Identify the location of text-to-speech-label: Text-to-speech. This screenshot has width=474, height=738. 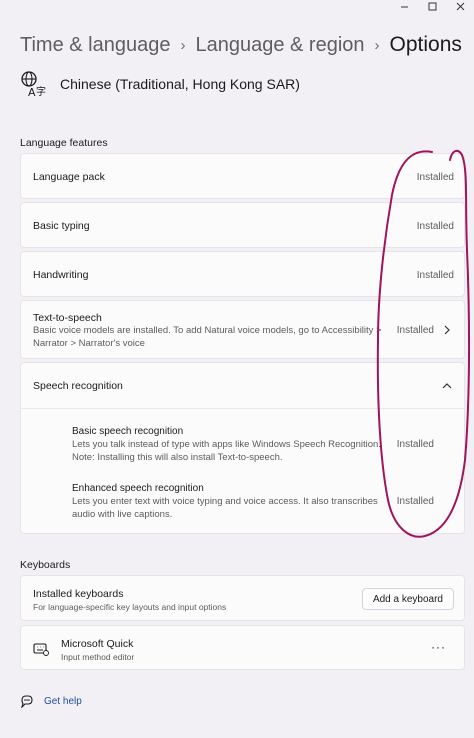
(67, 318).